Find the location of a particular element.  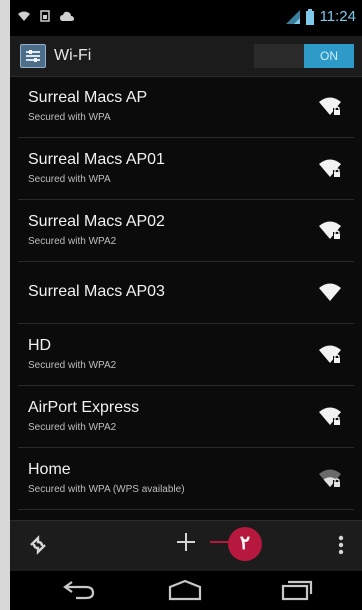

page-title: Wi-Fi is located at coordinates (73, 55).